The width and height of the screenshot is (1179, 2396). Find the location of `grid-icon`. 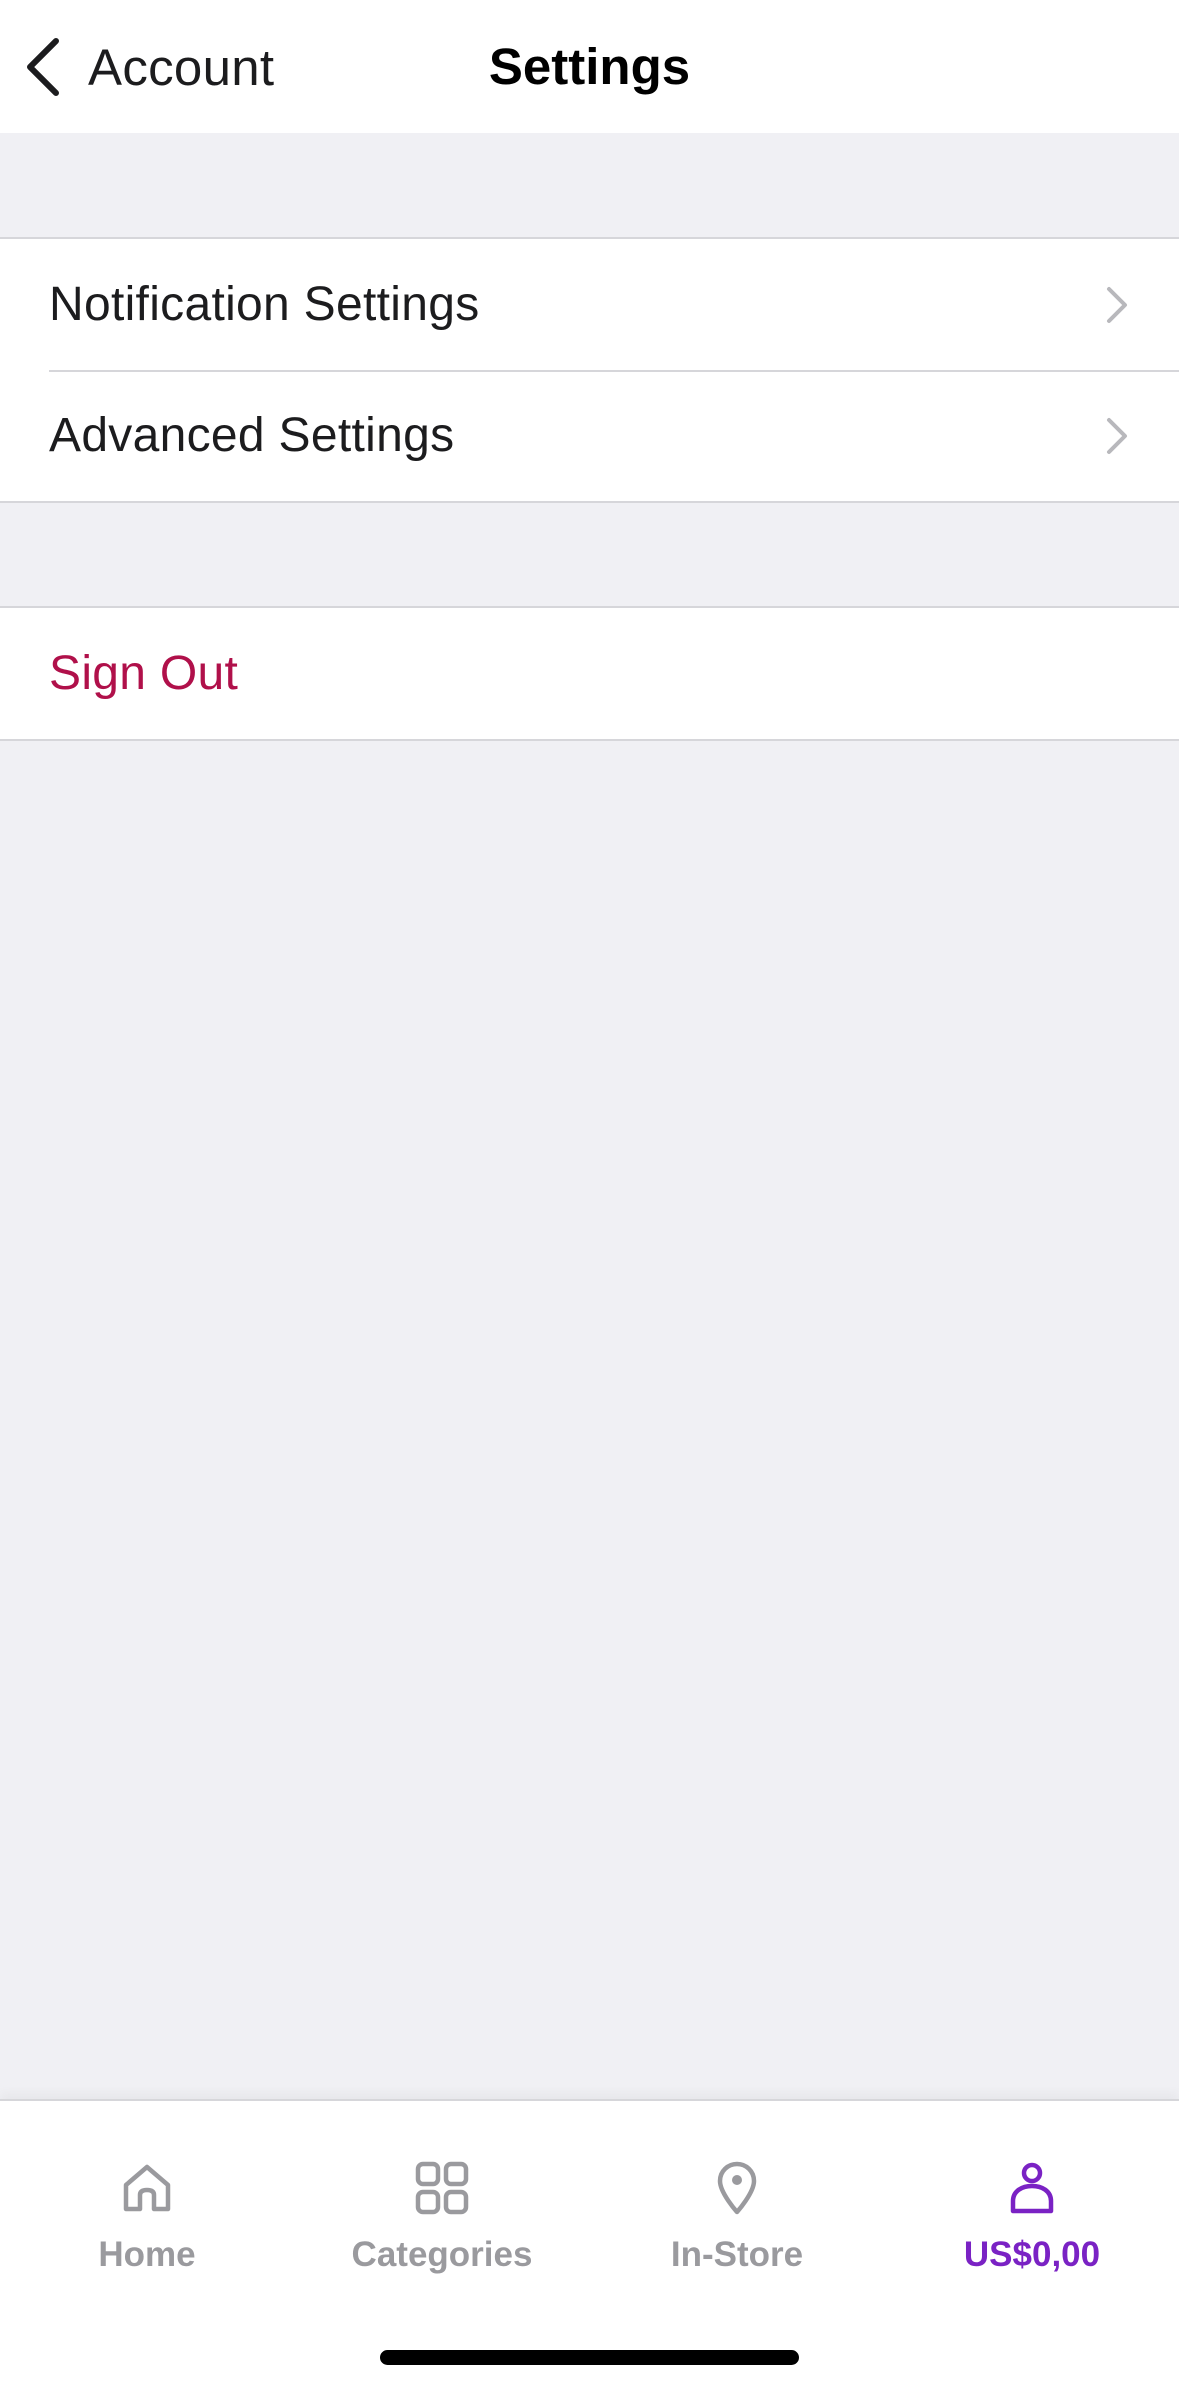

grid-icon is located at coordinates (442, 2188).